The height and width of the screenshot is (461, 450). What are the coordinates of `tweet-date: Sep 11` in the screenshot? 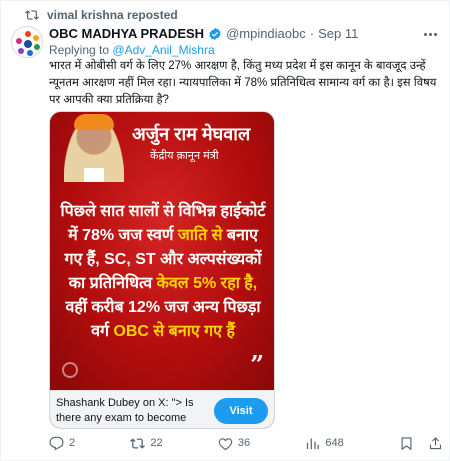 It's located at (338, 33).